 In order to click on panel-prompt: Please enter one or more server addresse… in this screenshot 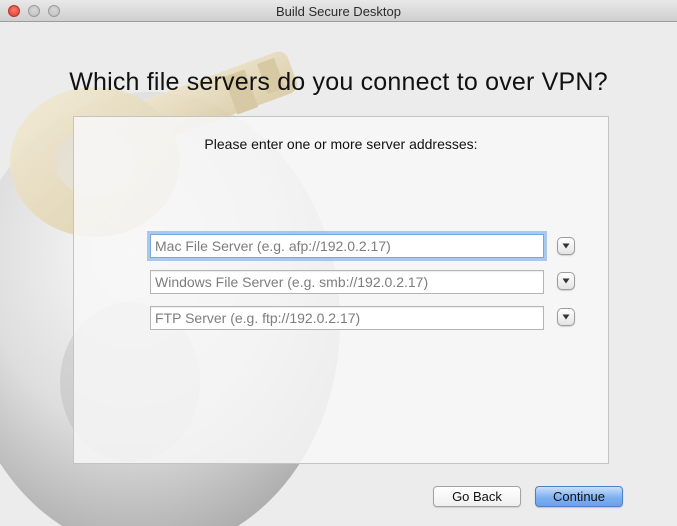, I will do `click(341, 144)`.